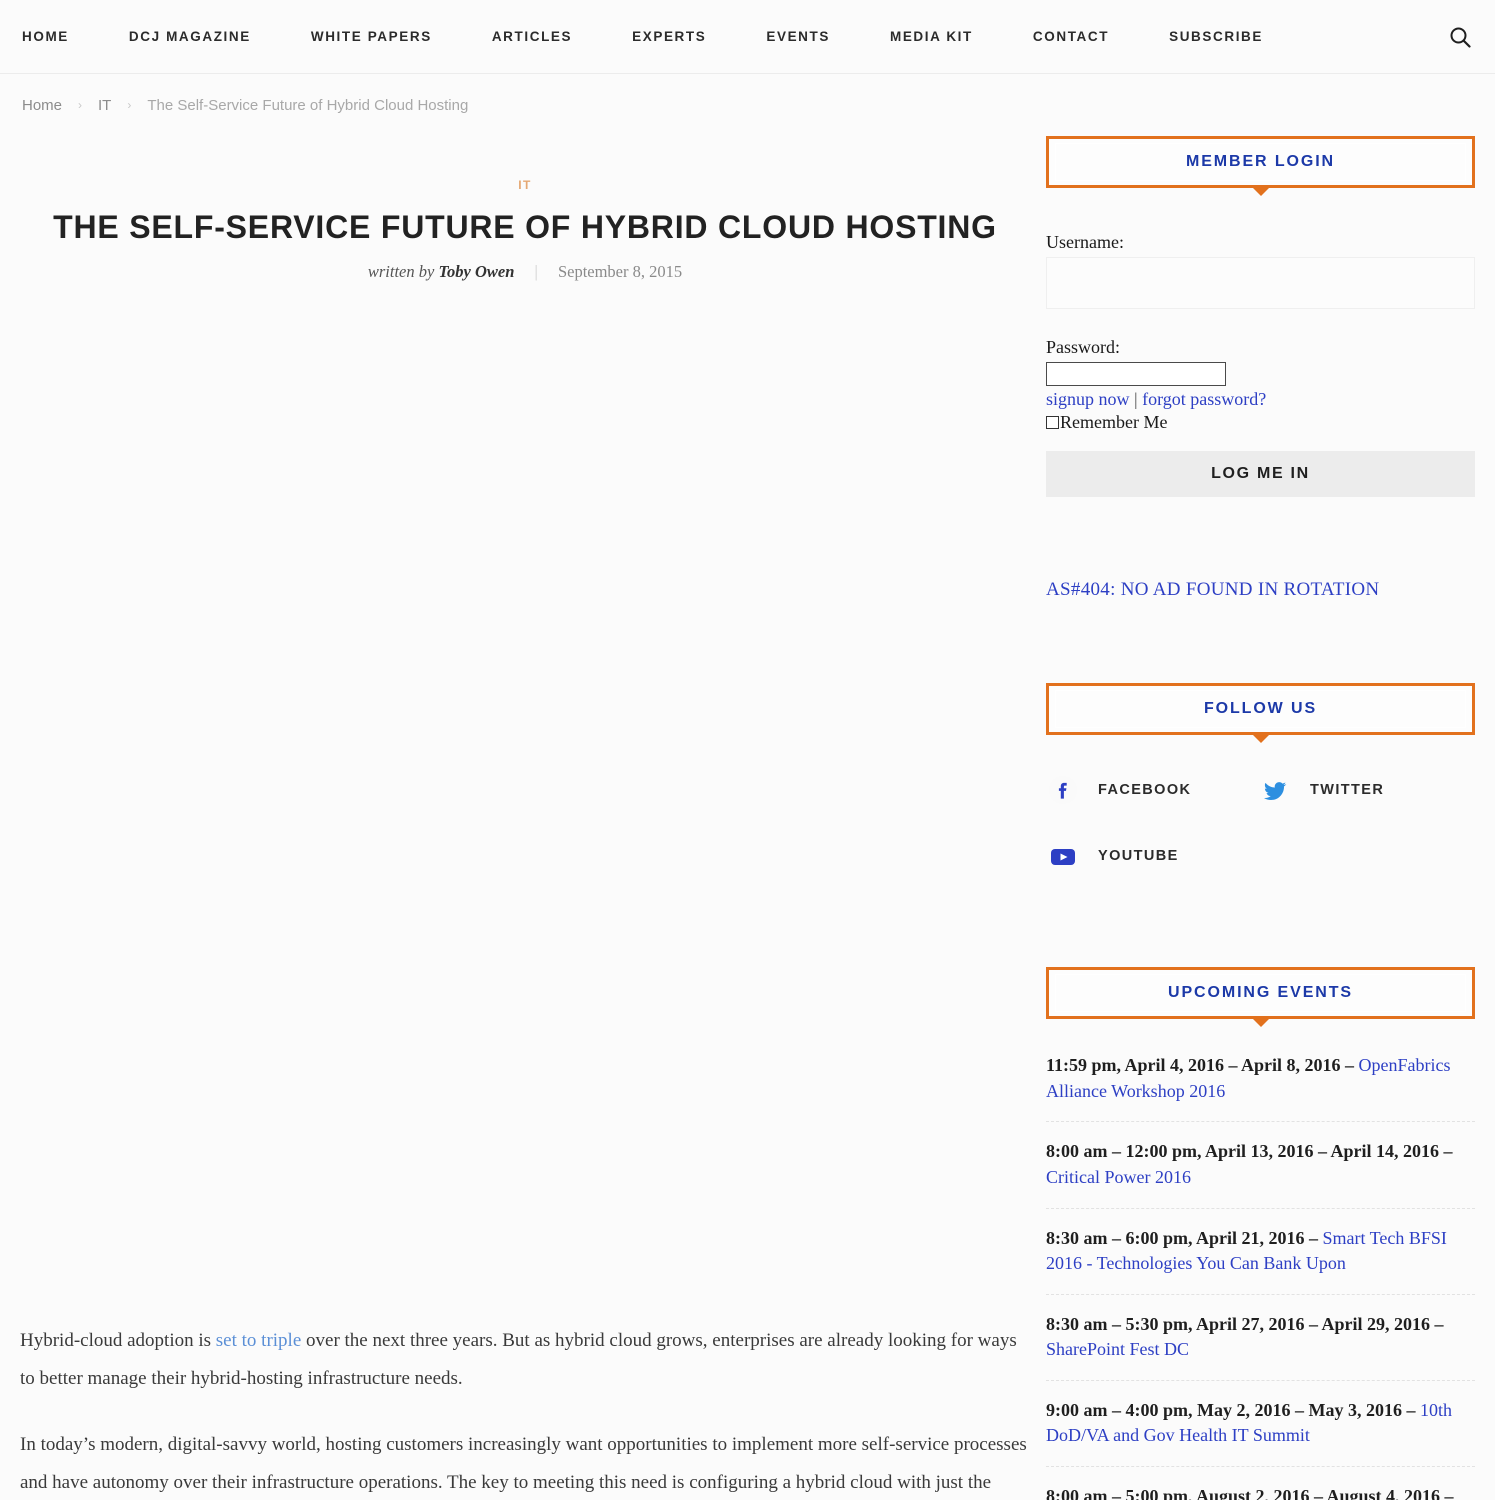 The width and height of the screenshot is (1495, 1500). What do you see at coordinates (1260, 474) in the screenshot?
I see `log-me-in-button: LOG ME IN` at bounding box center [1260, 474].